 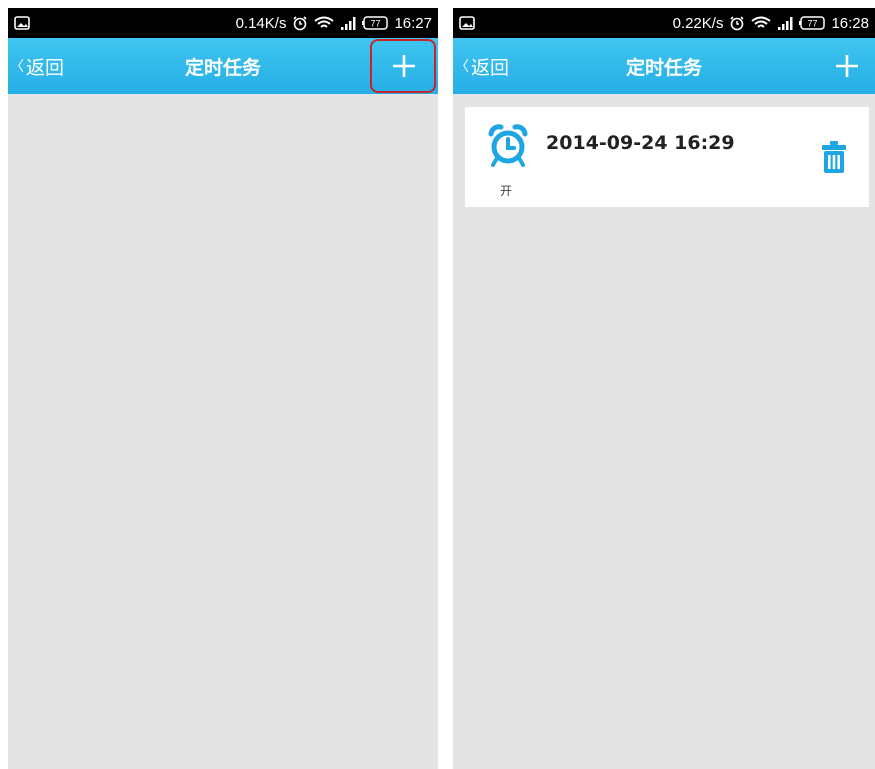 I want to click on clock-time: 16:27, so click(x=413, y=23).